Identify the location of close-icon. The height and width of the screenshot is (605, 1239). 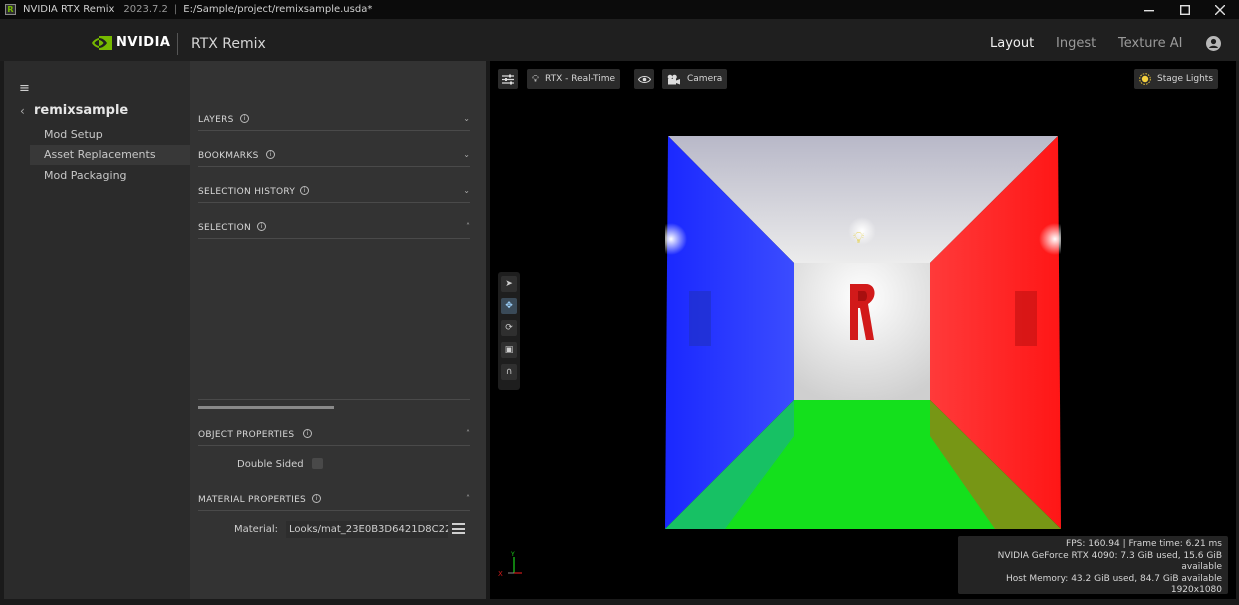
(1220, 9).